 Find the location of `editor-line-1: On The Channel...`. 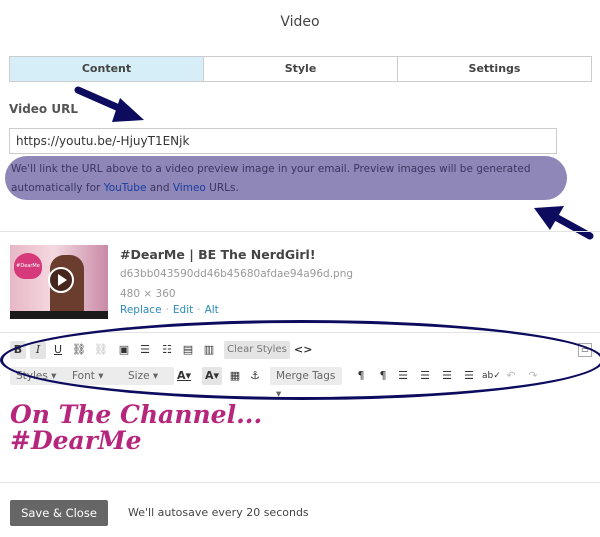

editor-line-1: On The Channel... is located at coordinates (136, 414).